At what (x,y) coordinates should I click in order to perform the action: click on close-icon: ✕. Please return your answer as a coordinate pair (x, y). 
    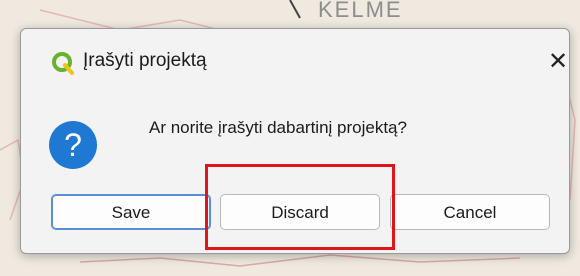
    Looking at the image, I should click on (558, 61).